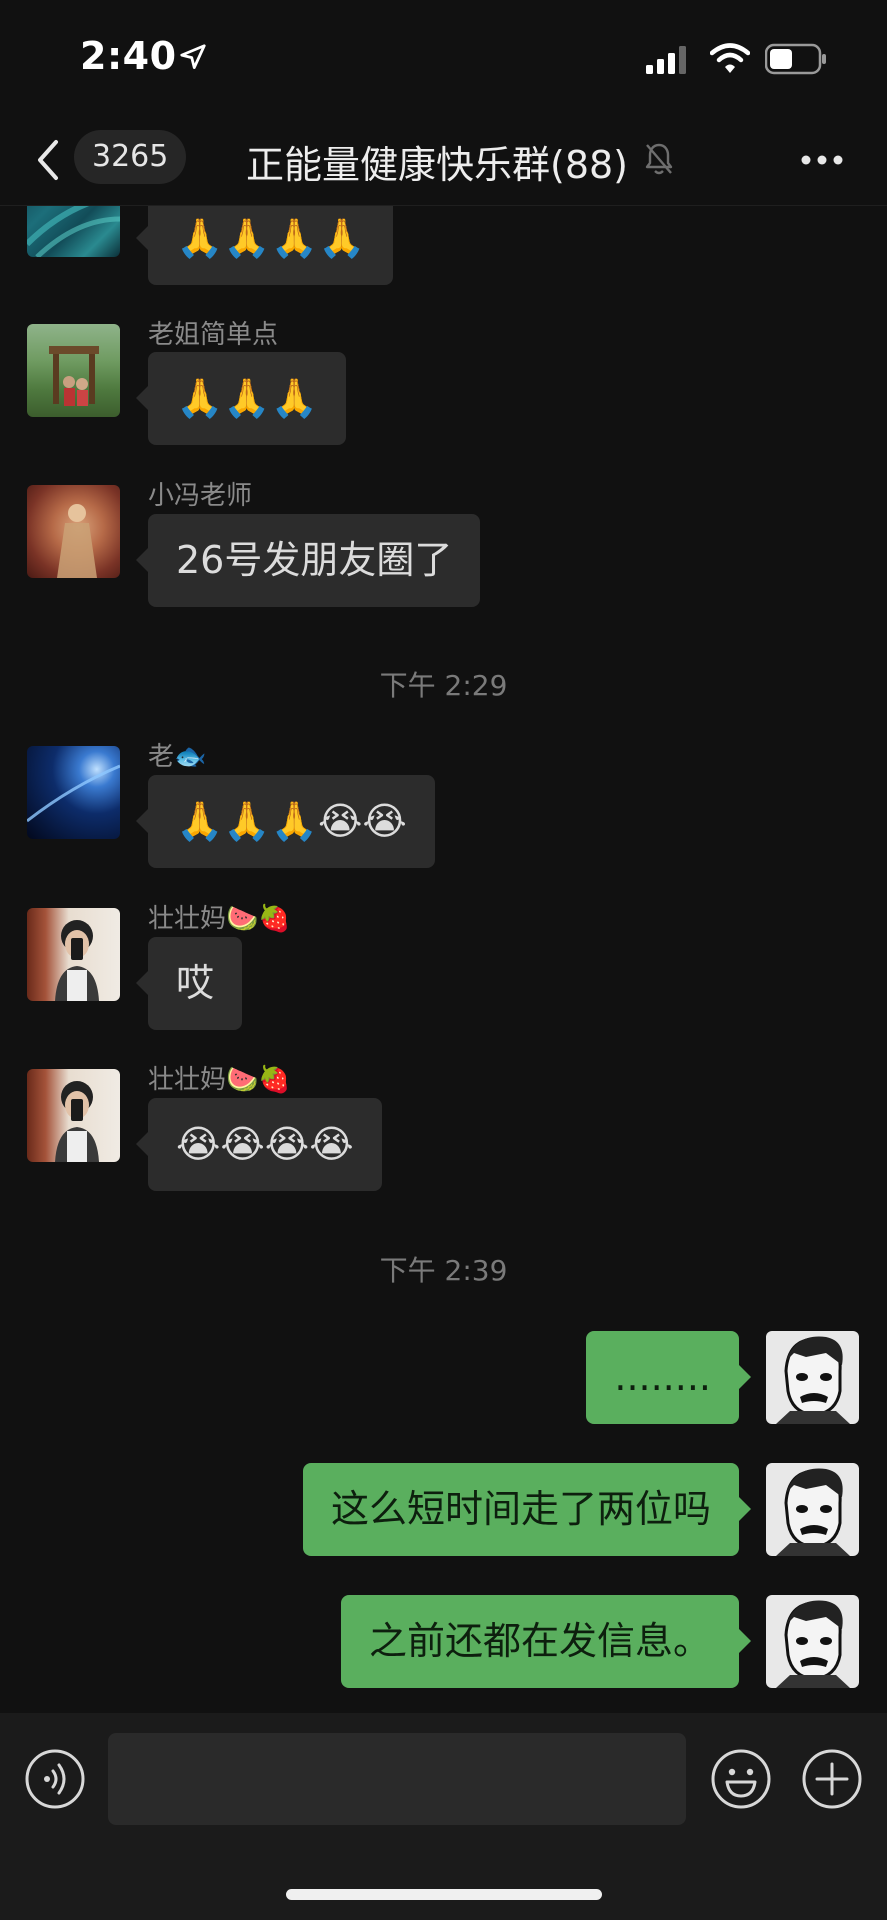 The image size is (887, 1920). I want to click on message-bubble: 之前还都在发信息。, so click(546, 1641).